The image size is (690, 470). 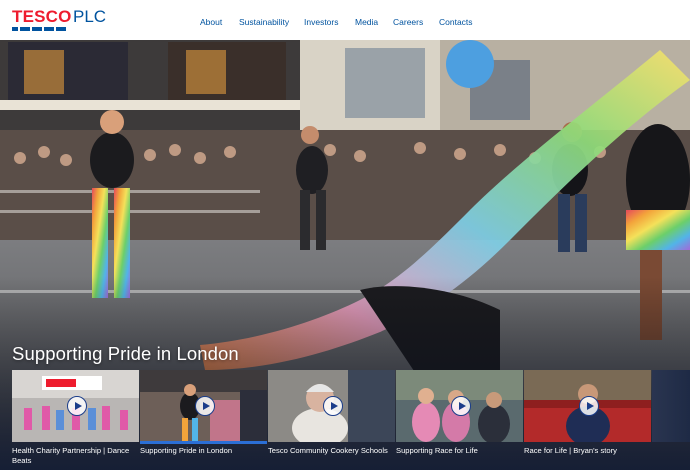 I want to click on video-card-label: Race for Life | Bryan's story, so click(x=570, y=450).